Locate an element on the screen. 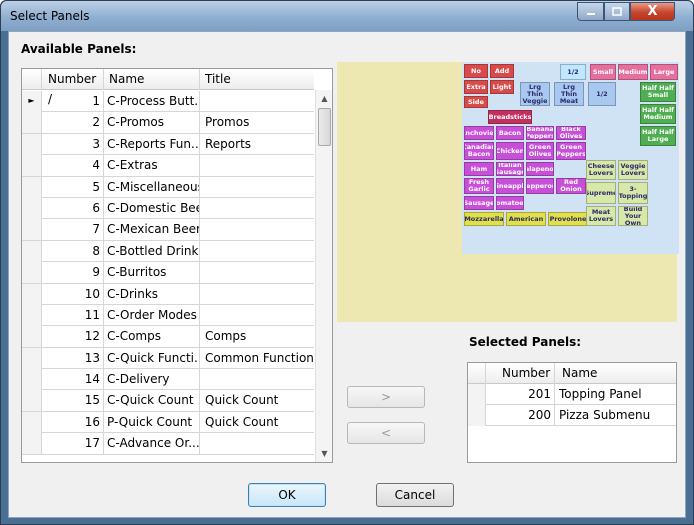  panel-name: C-Quick Count is located at coordinates (152, 401).